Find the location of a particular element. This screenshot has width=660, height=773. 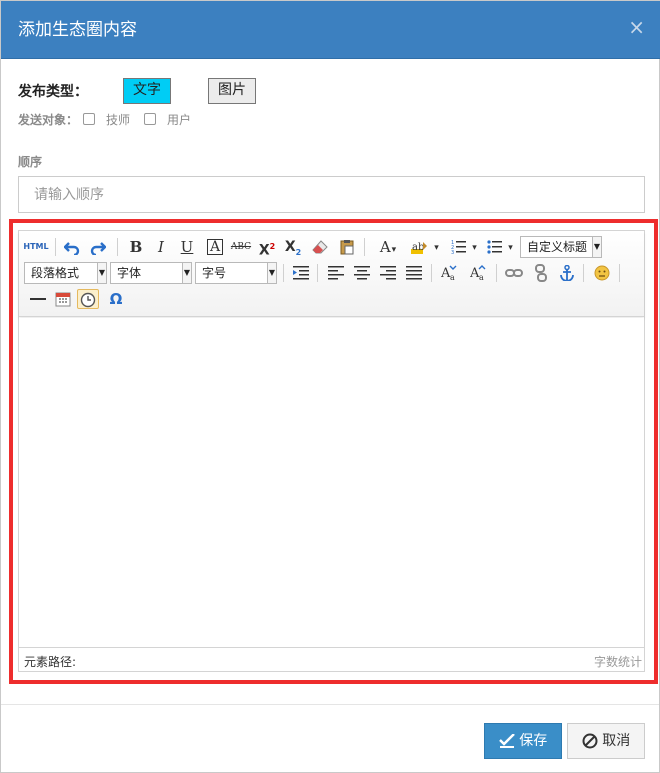

ban-icon is located at coordinates (590, 741).